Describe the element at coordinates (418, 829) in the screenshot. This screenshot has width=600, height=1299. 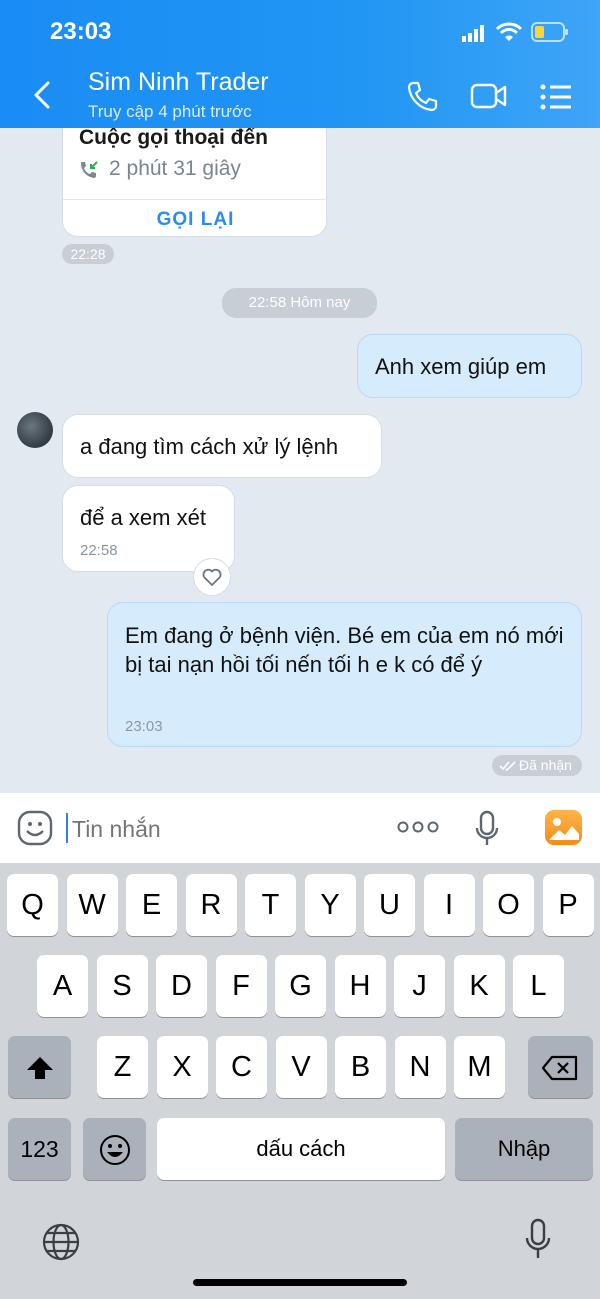
I see `more-icon` at that location.